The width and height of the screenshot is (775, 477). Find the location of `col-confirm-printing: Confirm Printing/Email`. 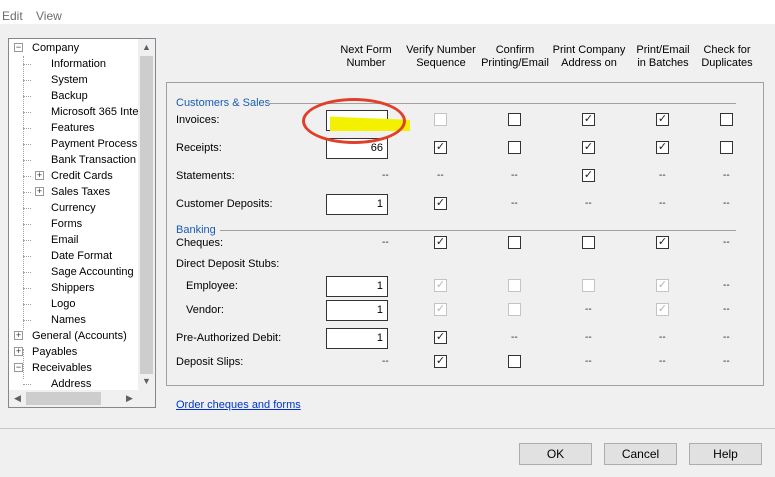

col-confirm-printing: Confirm Printing/Email is located at coordinates (515, 57).